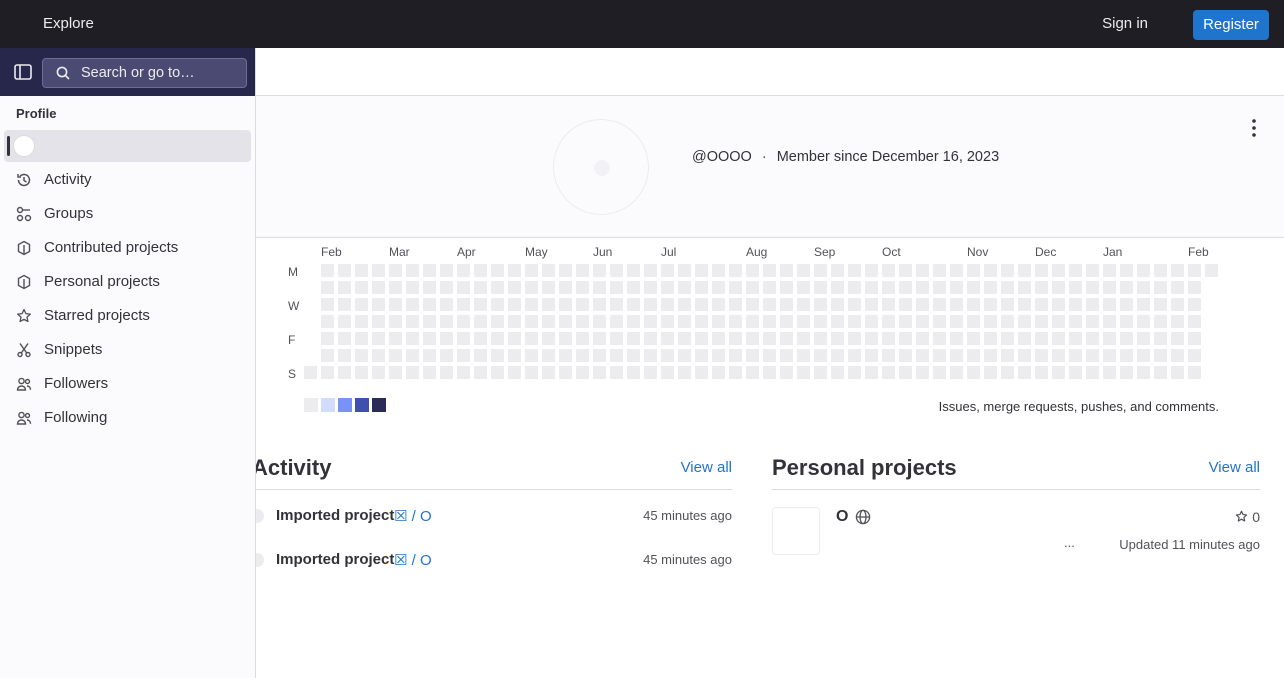  I want to click on sidebar-item-personal-projects: Personal projects, so click(127, 282).